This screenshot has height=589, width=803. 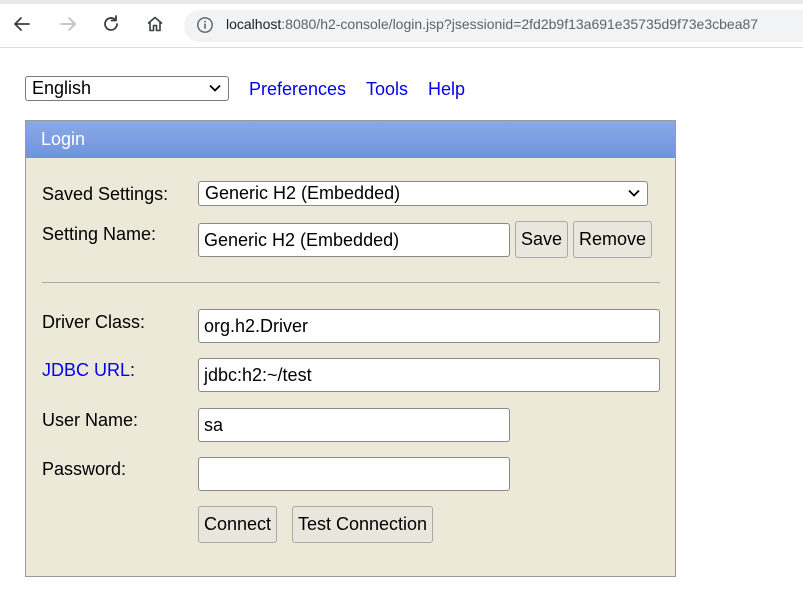 What do you see at coordinates (99, 234) in the screenshot?
I see `setting-name-label: Setting Name:` at bounding box center [99, 234].